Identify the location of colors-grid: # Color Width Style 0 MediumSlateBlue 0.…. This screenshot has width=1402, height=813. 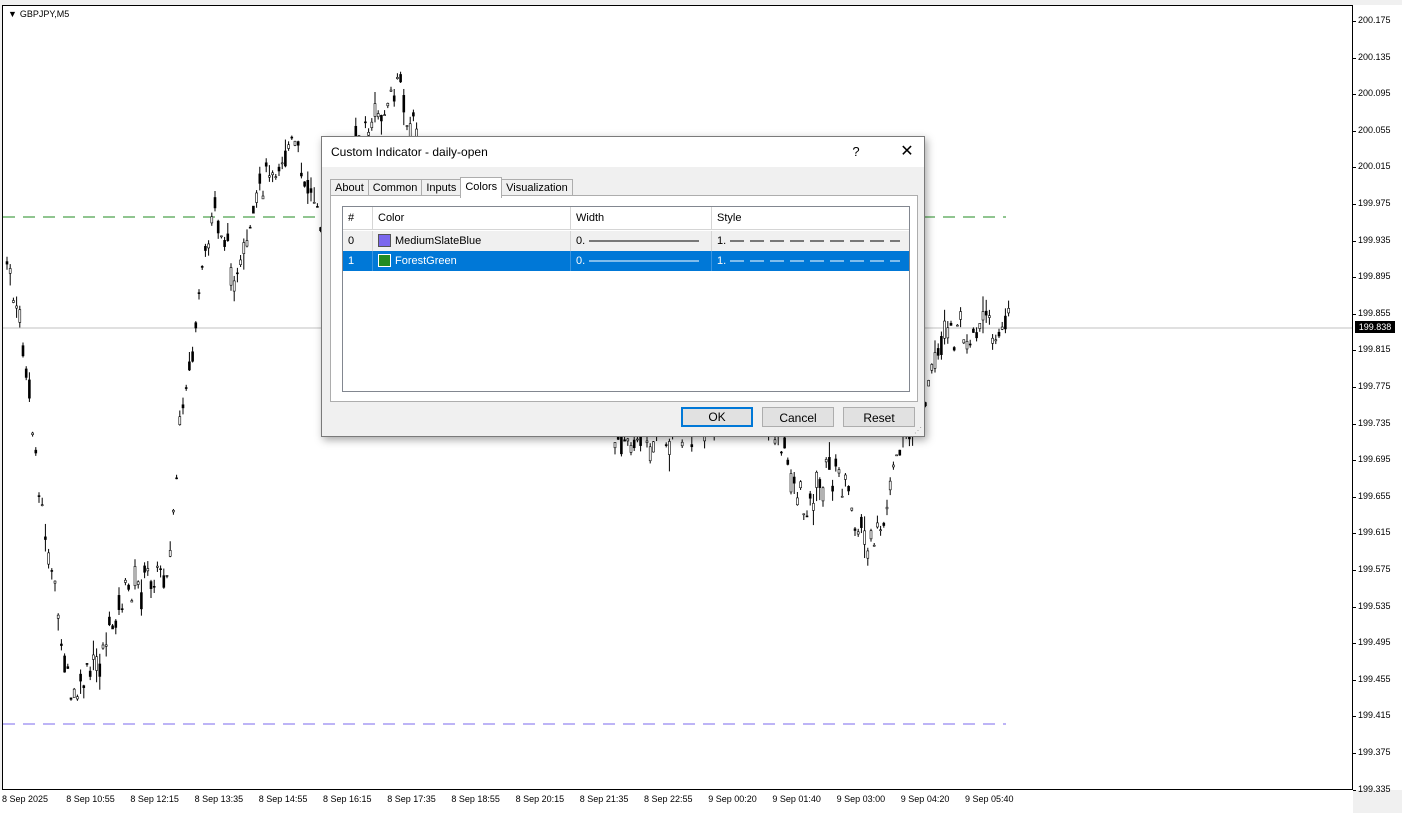
(626, 299).